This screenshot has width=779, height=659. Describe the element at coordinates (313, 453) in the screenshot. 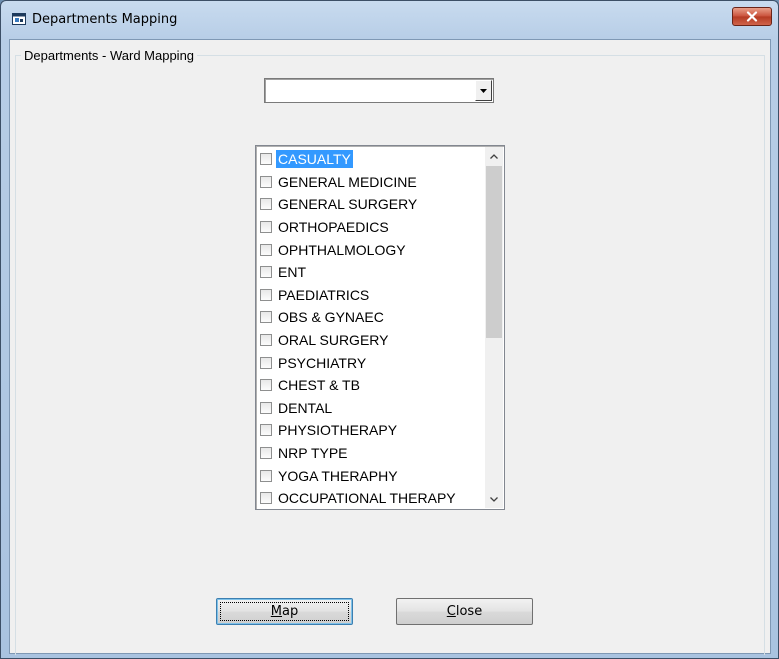

I see `department-label: NRP TYPE` at that location.